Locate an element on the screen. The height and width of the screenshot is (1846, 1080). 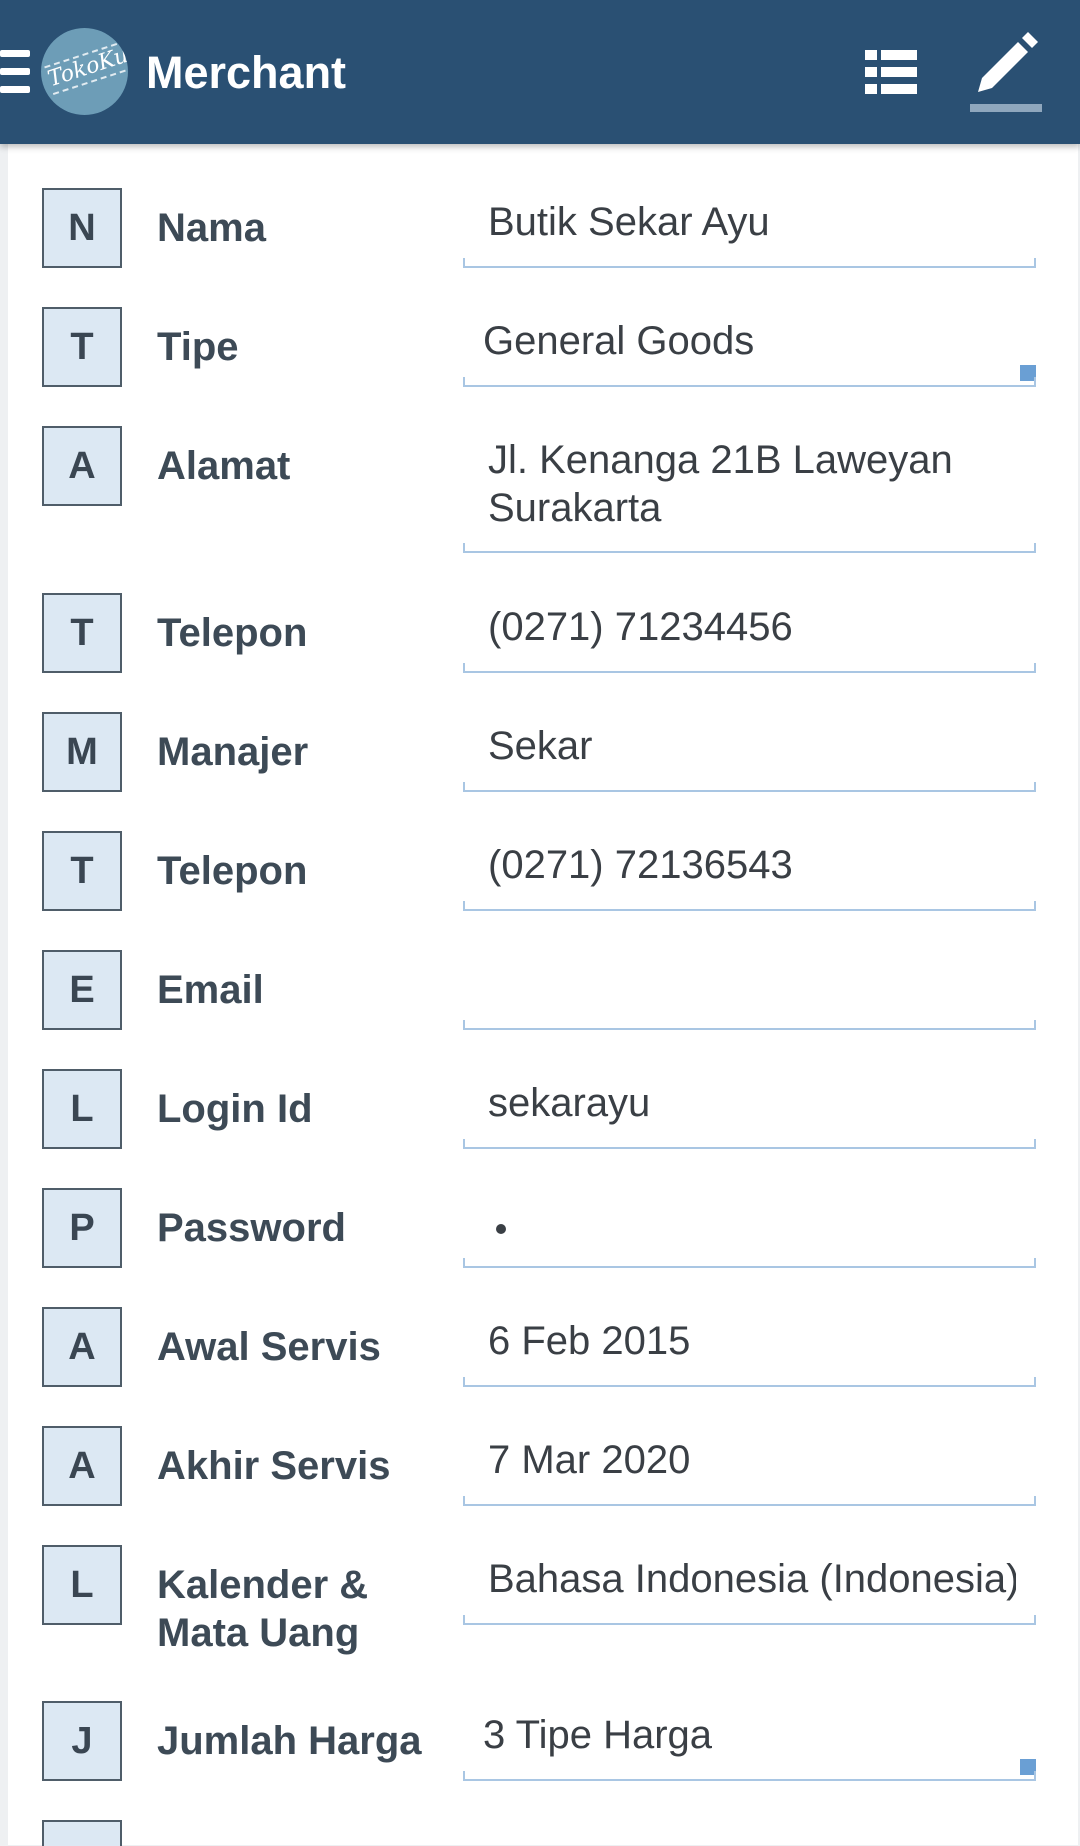
hamburger-menu-icon is located at coordinates (15, 72).